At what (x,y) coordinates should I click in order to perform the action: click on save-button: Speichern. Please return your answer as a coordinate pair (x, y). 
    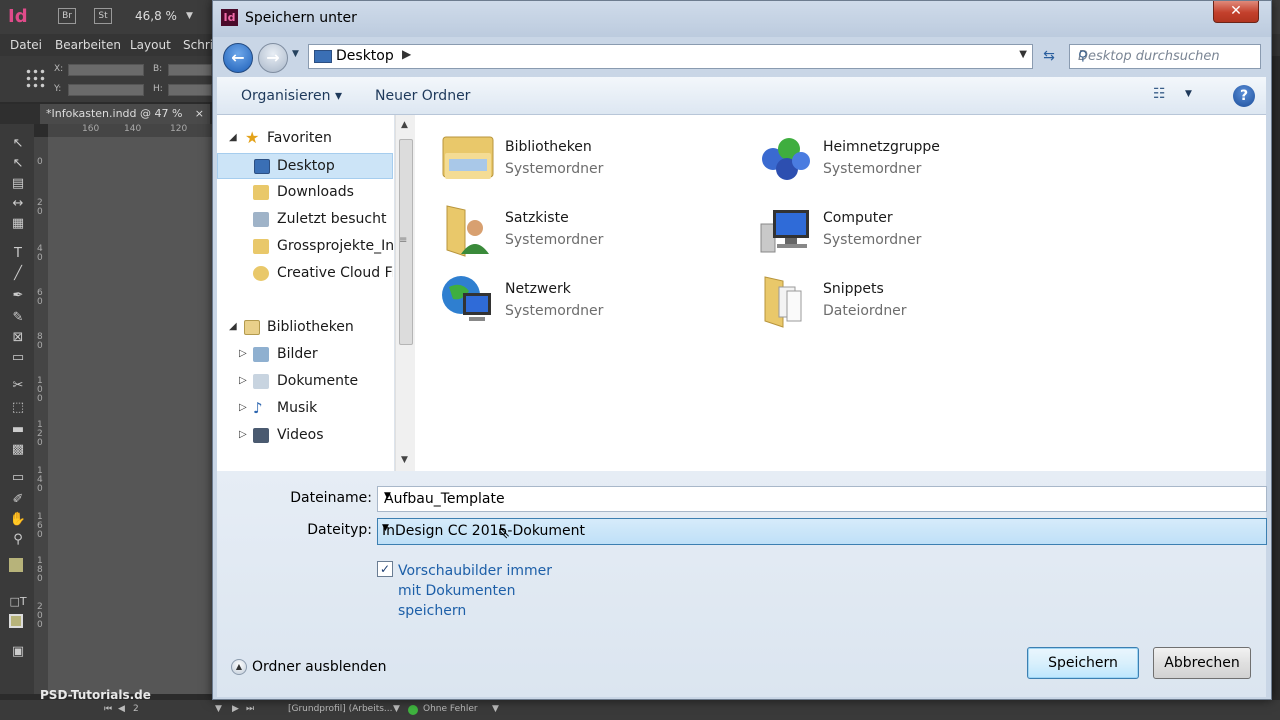
    Looking at the image, I should click on (1083, 663).